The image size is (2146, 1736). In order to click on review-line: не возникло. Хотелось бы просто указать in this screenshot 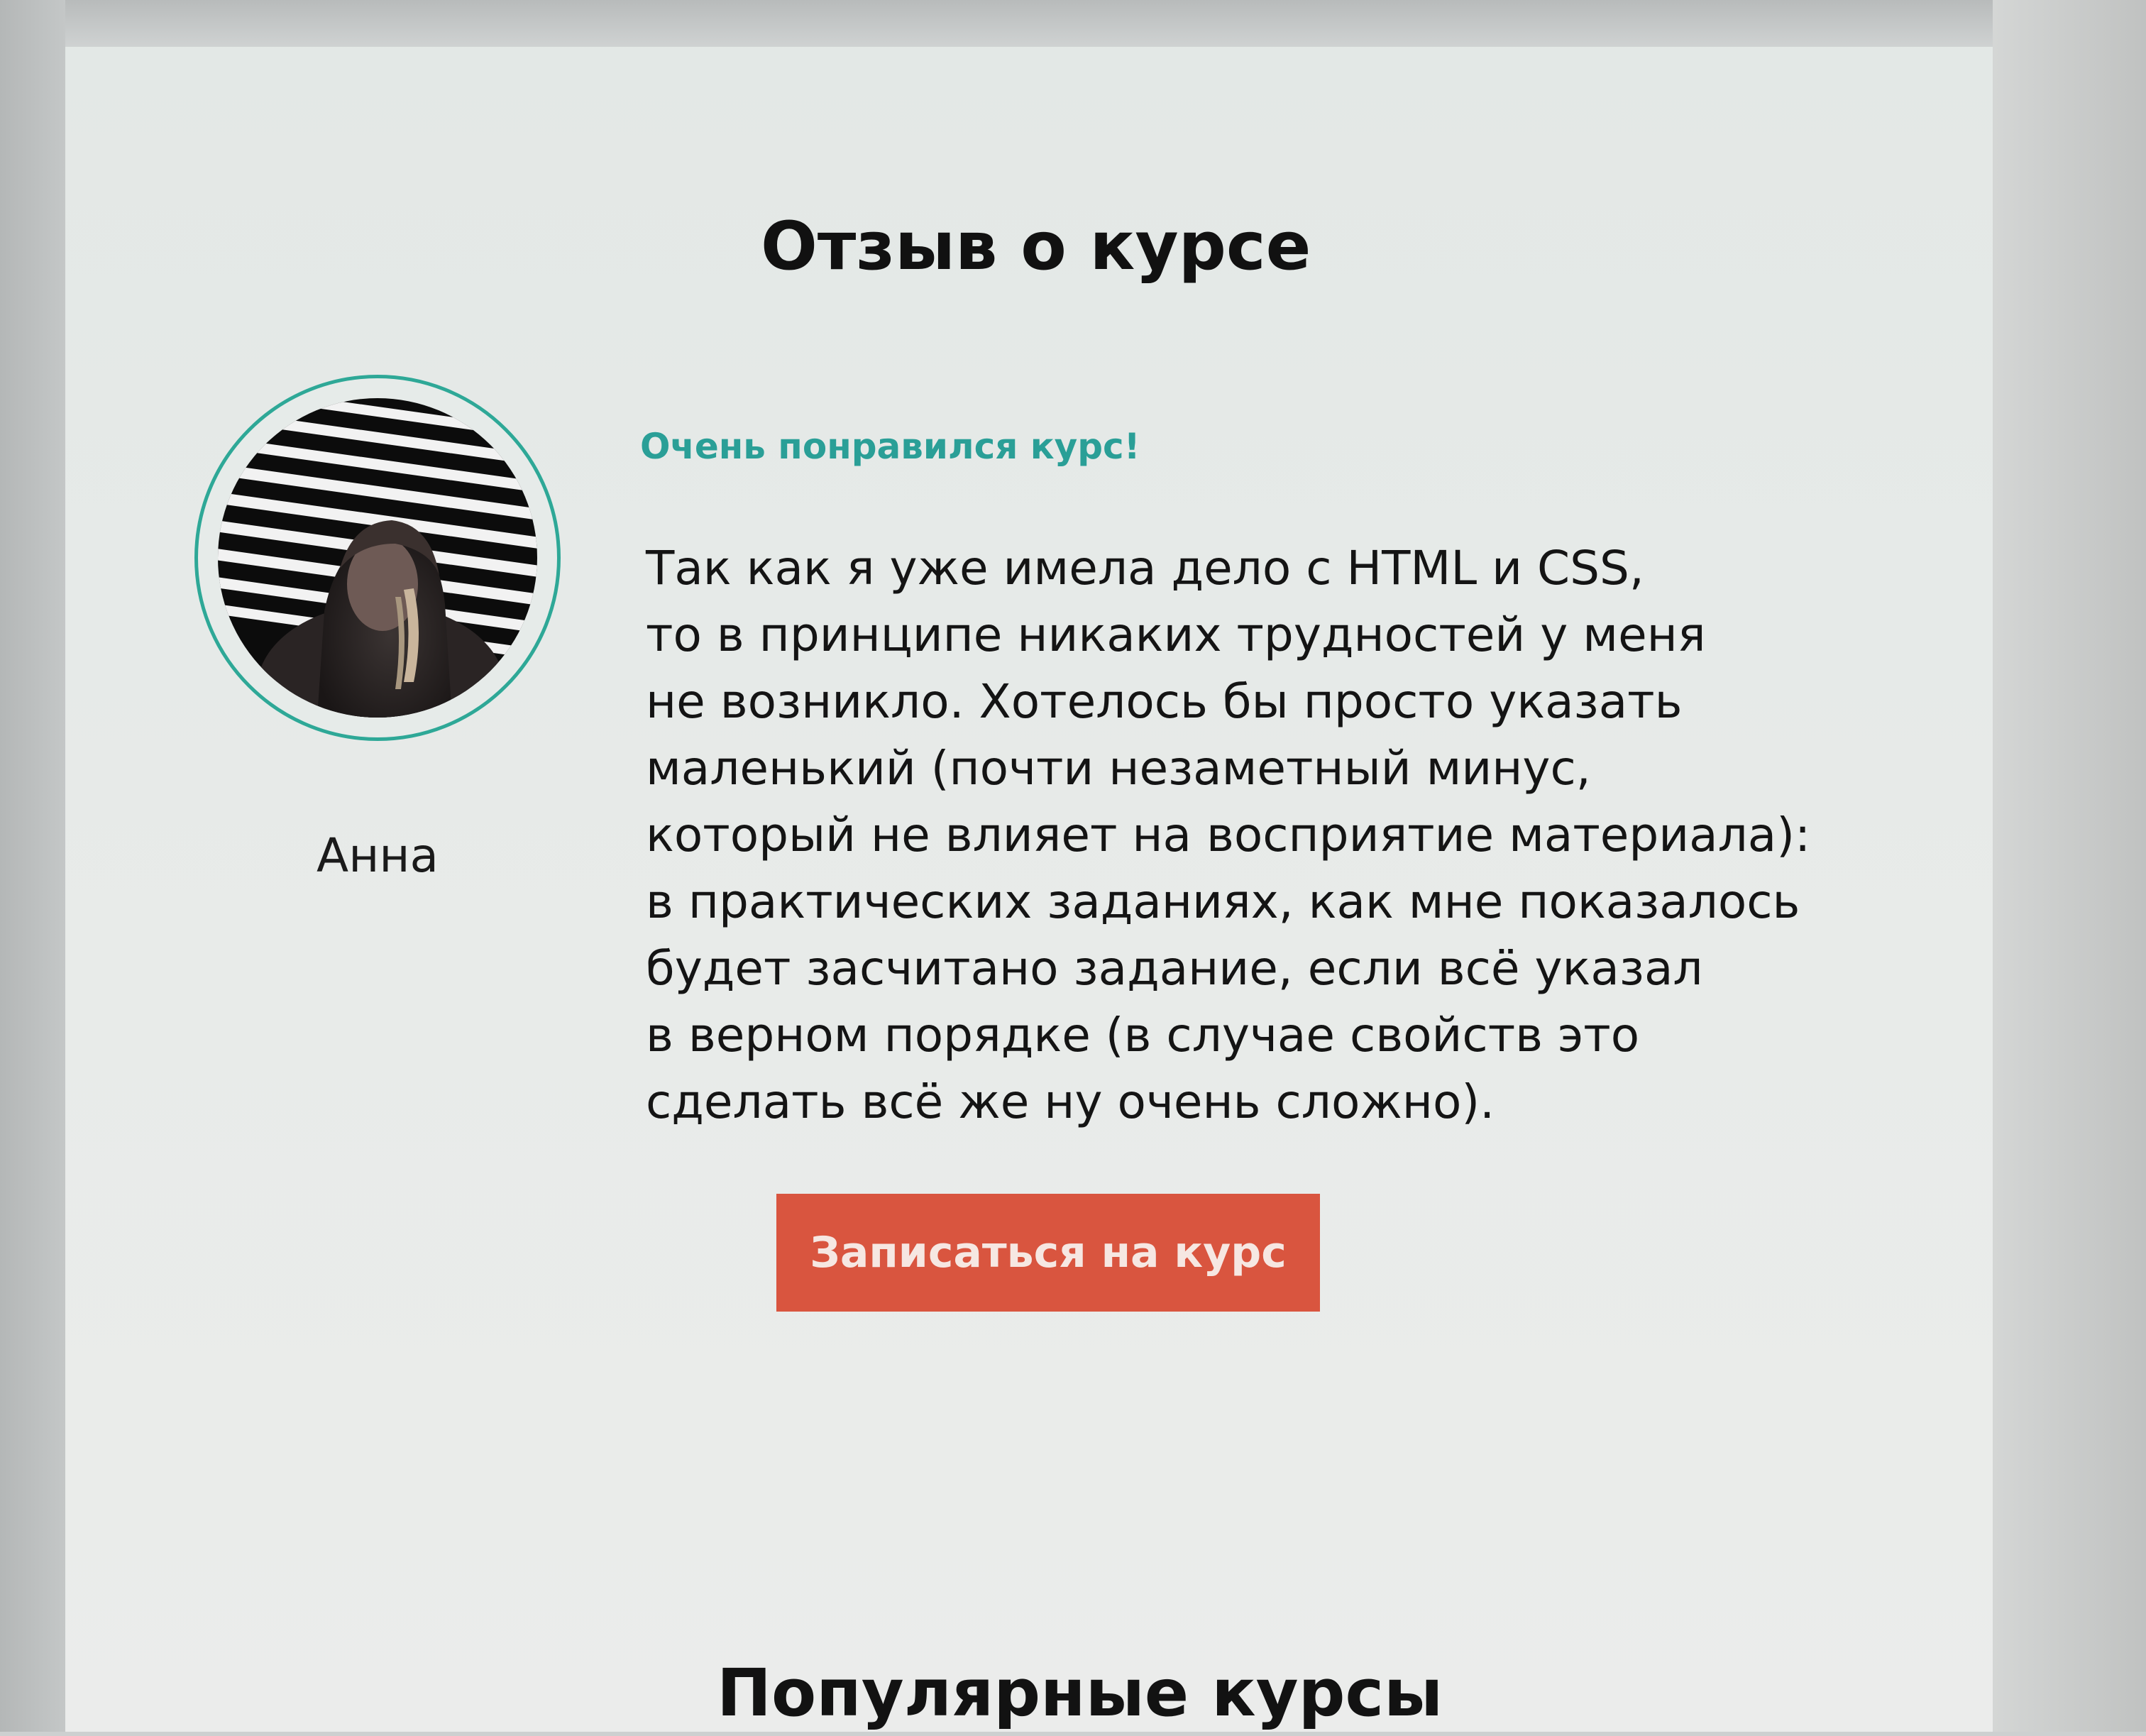, I will do `click(1164, 701)`.